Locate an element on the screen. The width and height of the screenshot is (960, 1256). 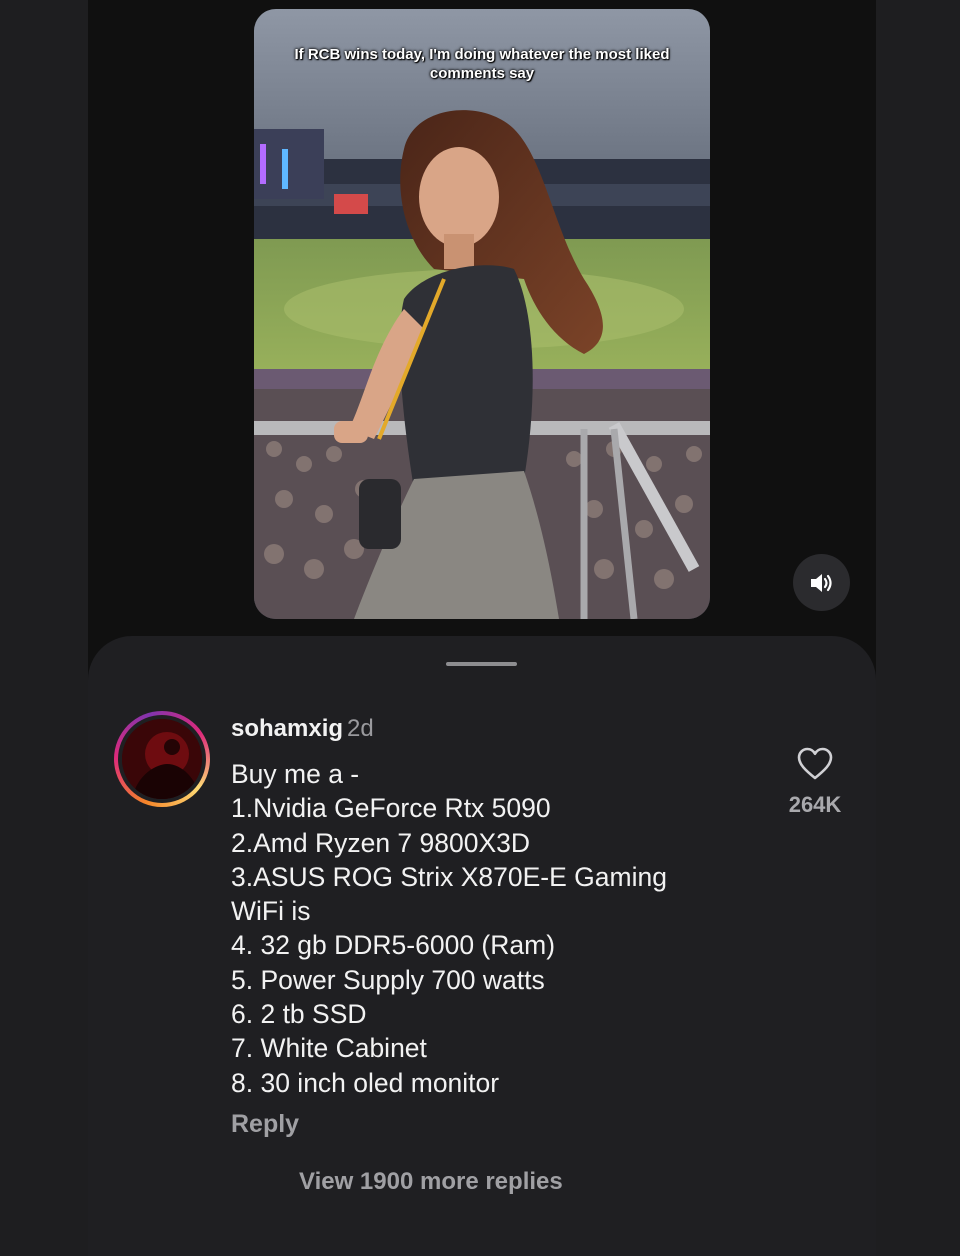
comment-line: Buy me a - is located at coordinates (295, 774).